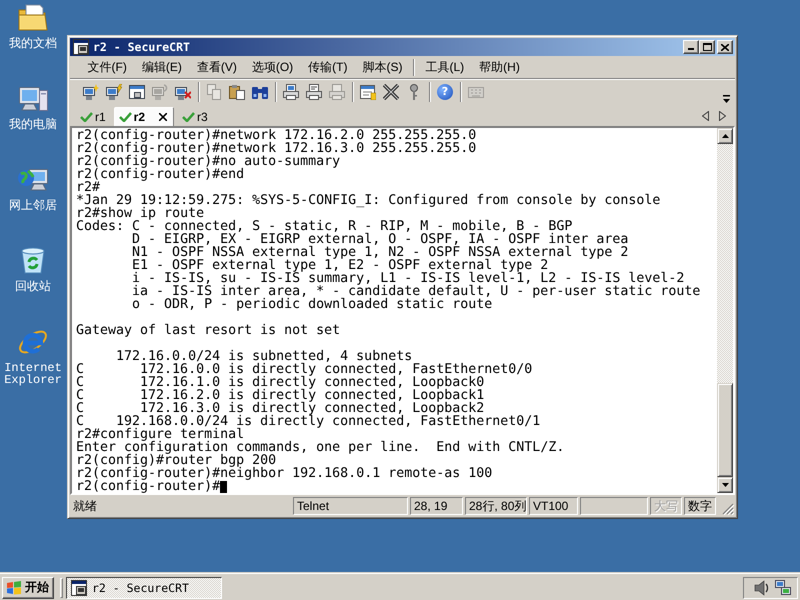 The height and width of the screenshot is (600, 800). I want to click on maximize-icon, so click(707, 47).